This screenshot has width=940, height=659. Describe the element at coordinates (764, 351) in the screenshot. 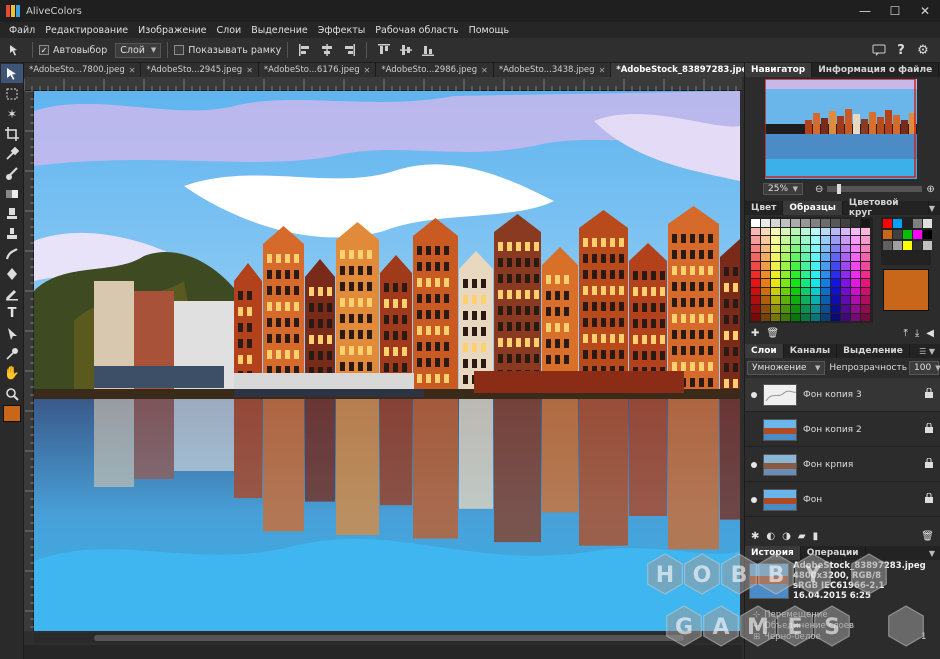

I see `tab-layers: Слои` at that location.